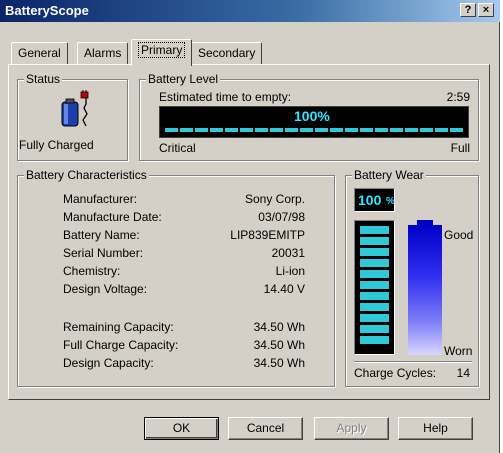 The height and width of the screenshot is (453, 503). Describe the element at coordinates (288, 253) in the screenshot. I see `serial-number-value: 20031` at that location.